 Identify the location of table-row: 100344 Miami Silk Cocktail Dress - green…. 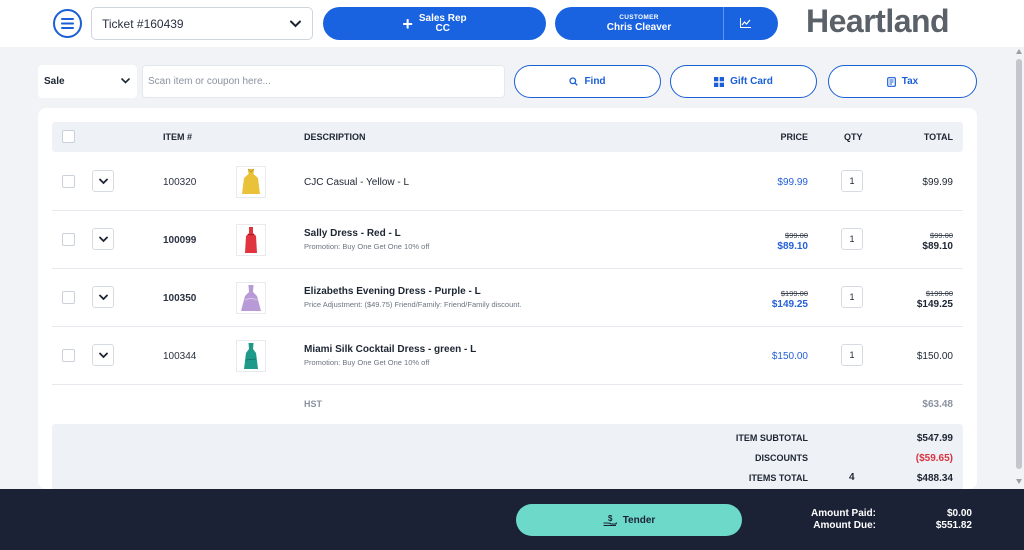
(507, 356).